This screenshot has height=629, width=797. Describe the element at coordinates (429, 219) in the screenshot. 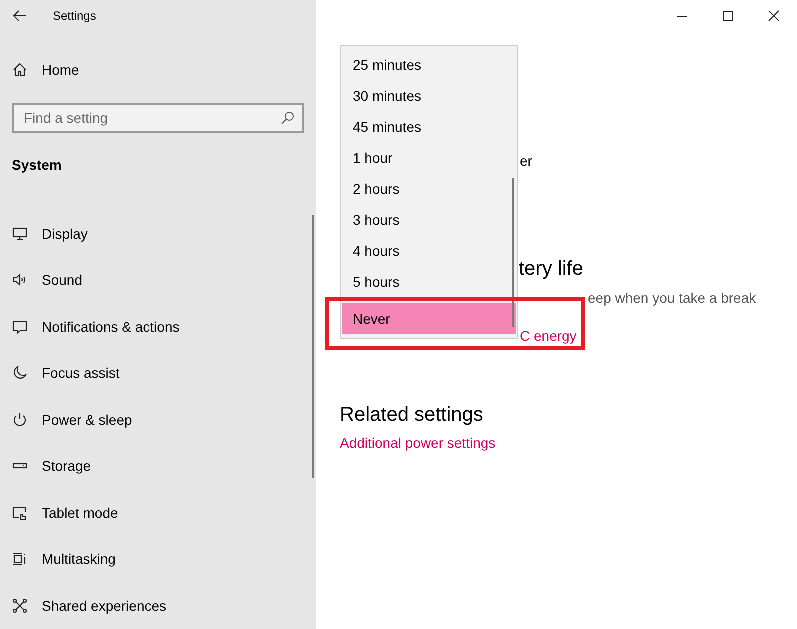

I see `dropdown-option: 3 hours` at that location.